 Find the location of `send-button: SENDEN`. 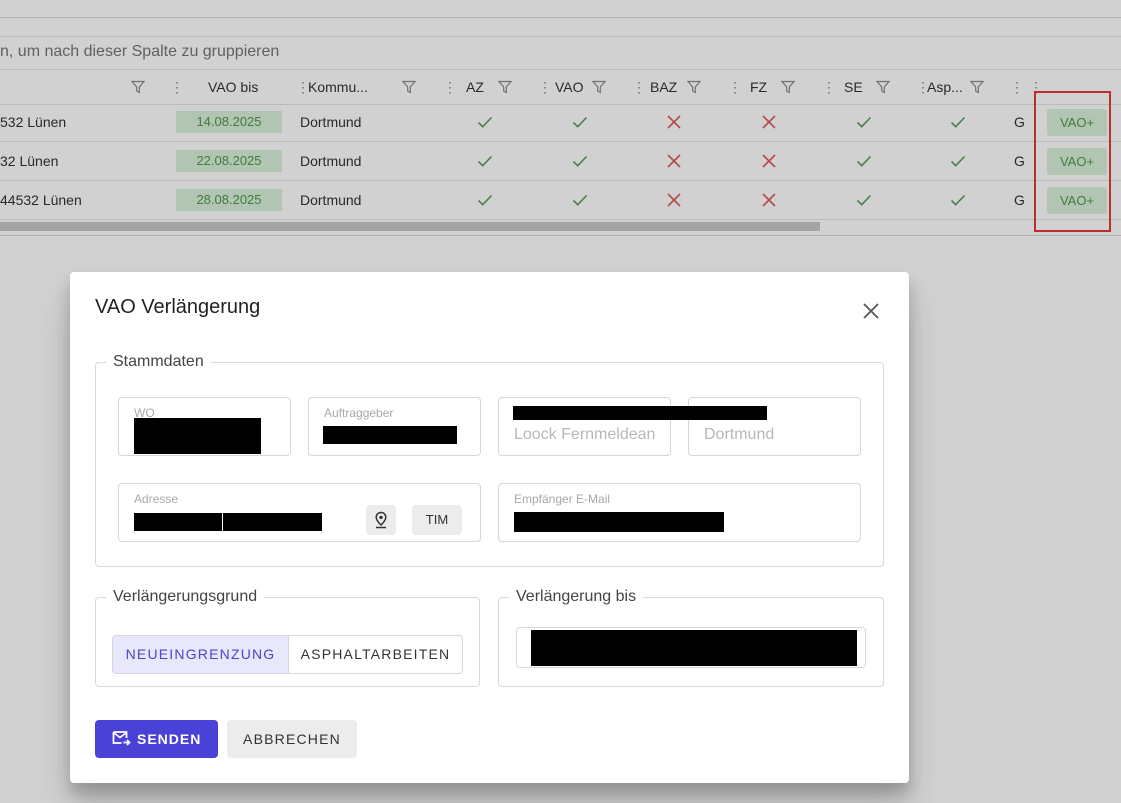

send-button: SENDEN is located at coordinates (156, 739).